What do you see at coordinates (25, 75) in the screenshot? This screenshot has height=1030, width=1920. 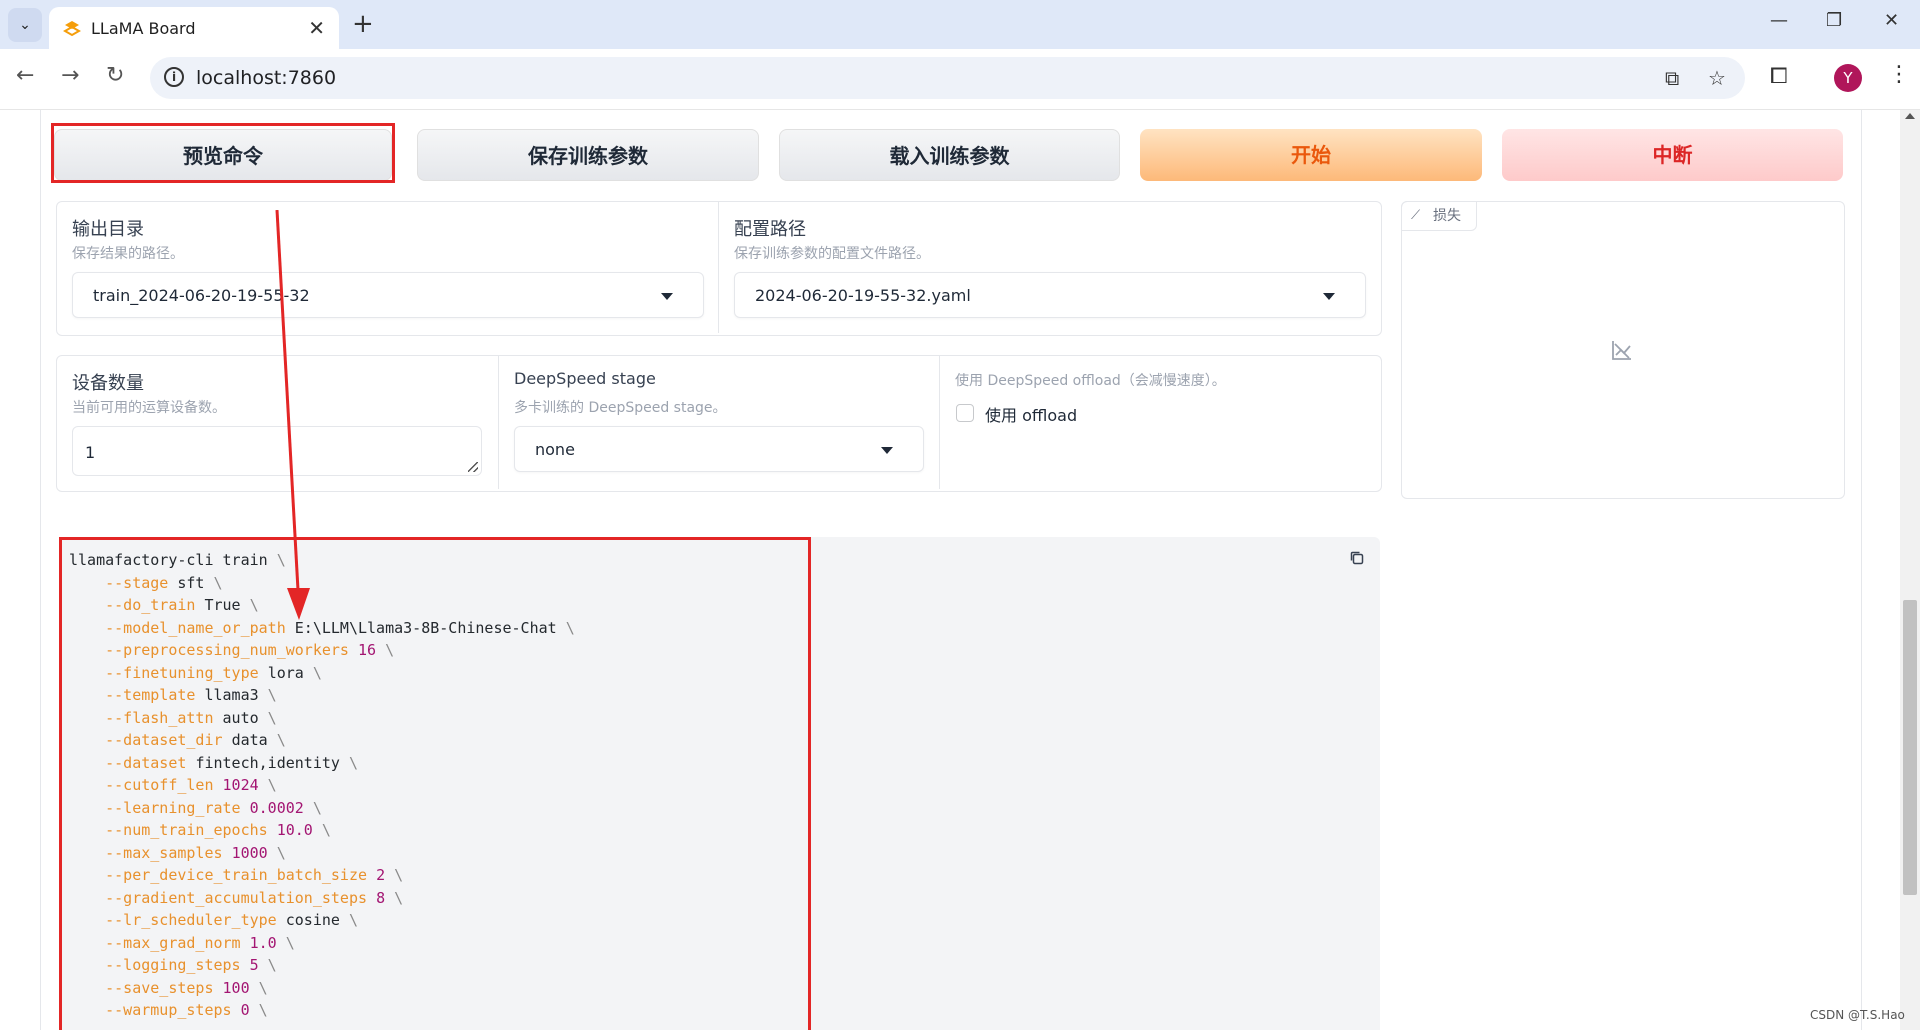 I see `back-icon: ←` at bounding box center [25, 75].